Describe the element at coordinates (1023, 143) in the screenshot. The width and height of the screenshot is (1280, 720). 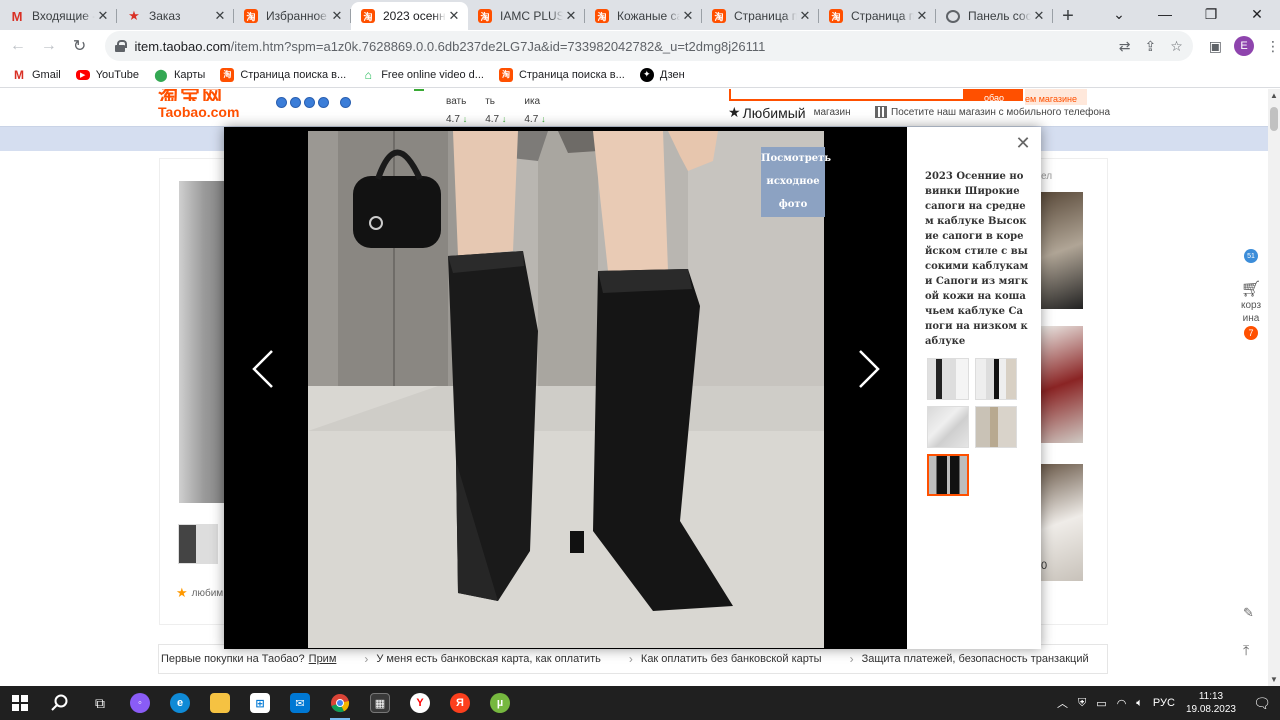
I see `close-modal-button: ✕` at that location.